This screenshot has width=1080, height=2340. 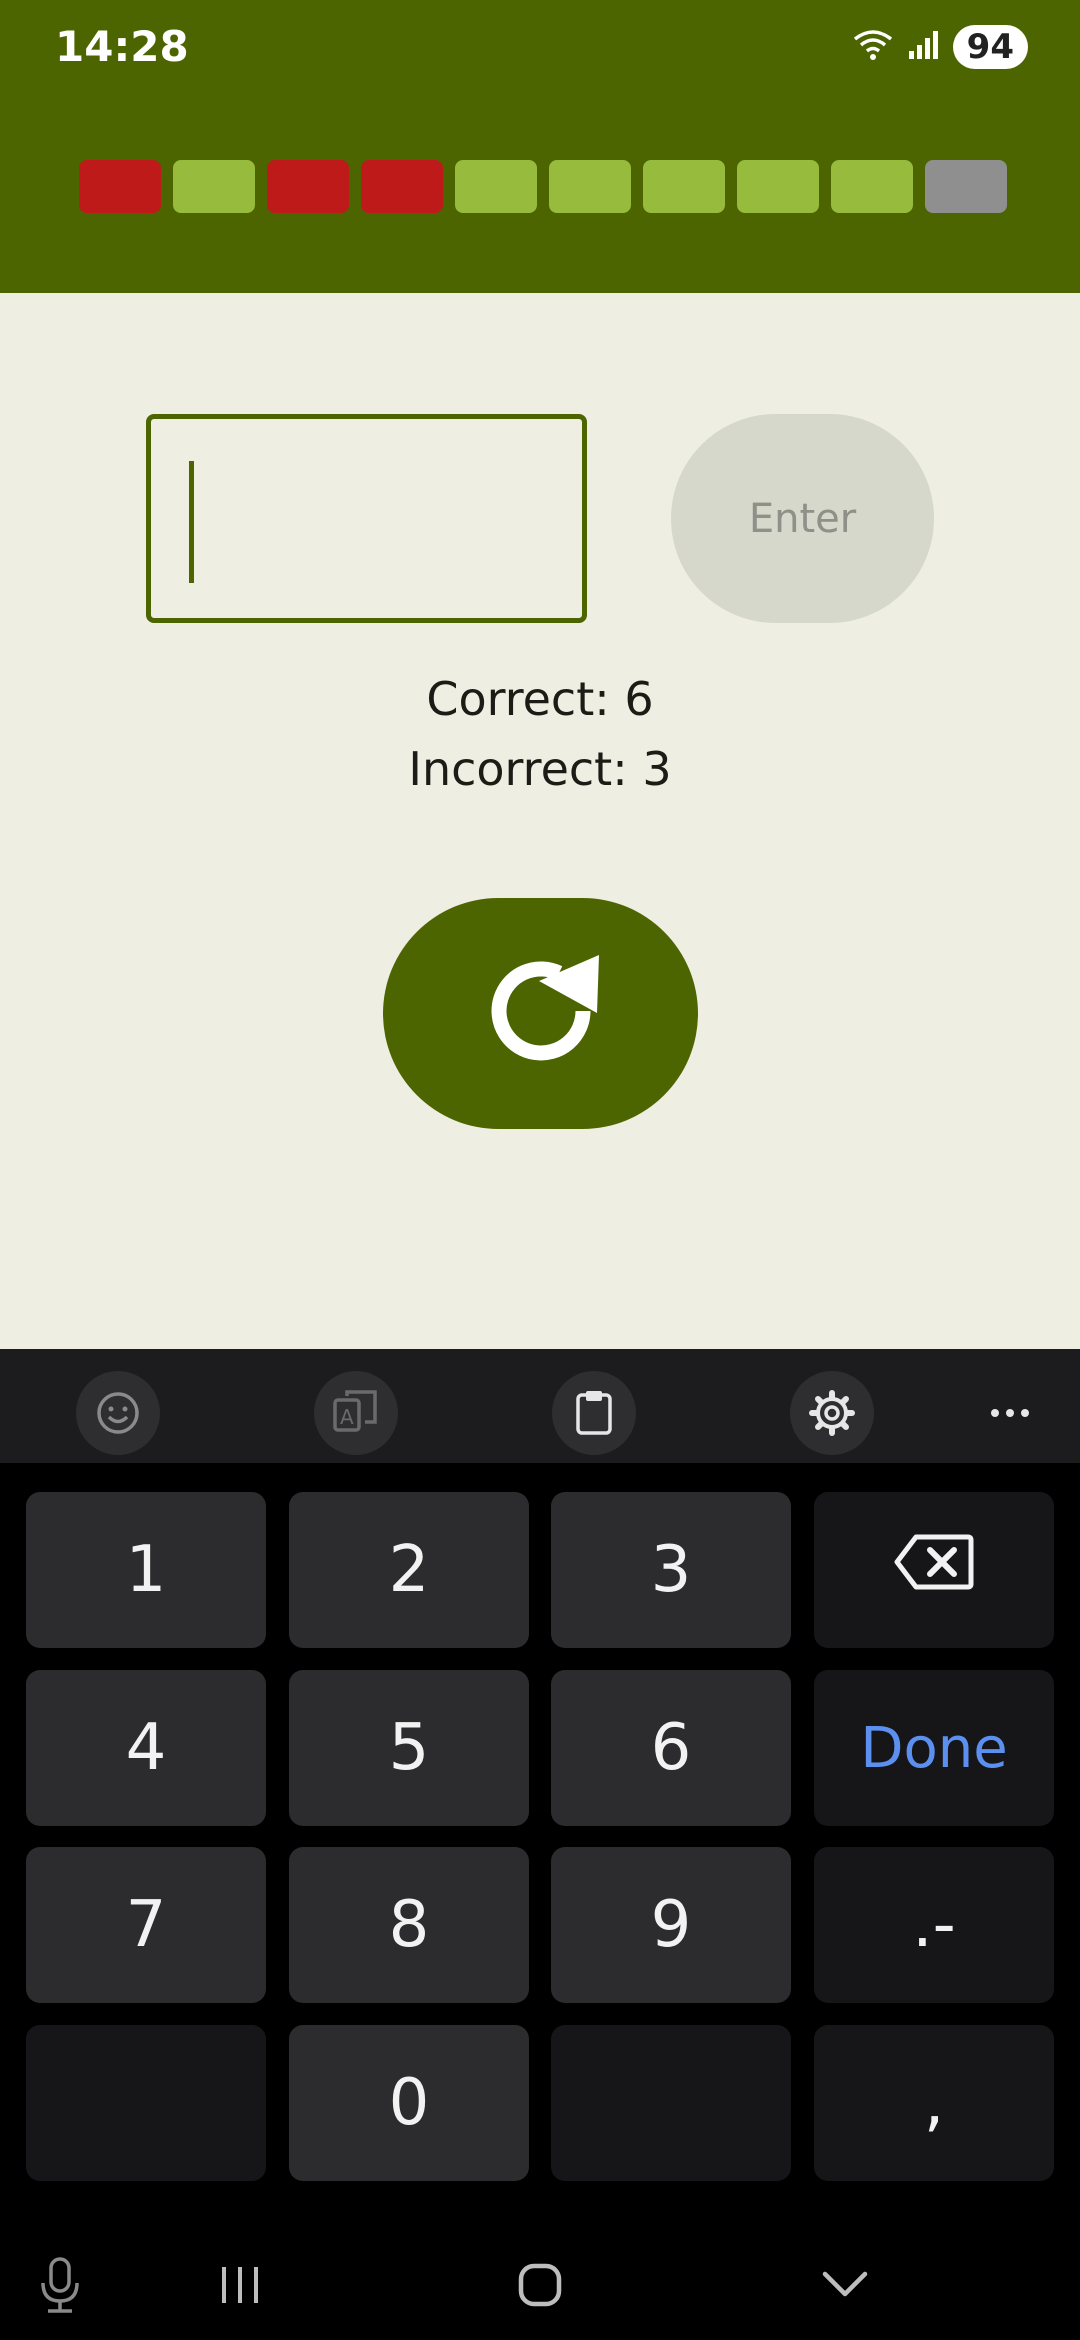 What do you see at coordinates (409, 1570) in the screenshot?
I see `key-2: 2` at bounding box center [409, 1570].